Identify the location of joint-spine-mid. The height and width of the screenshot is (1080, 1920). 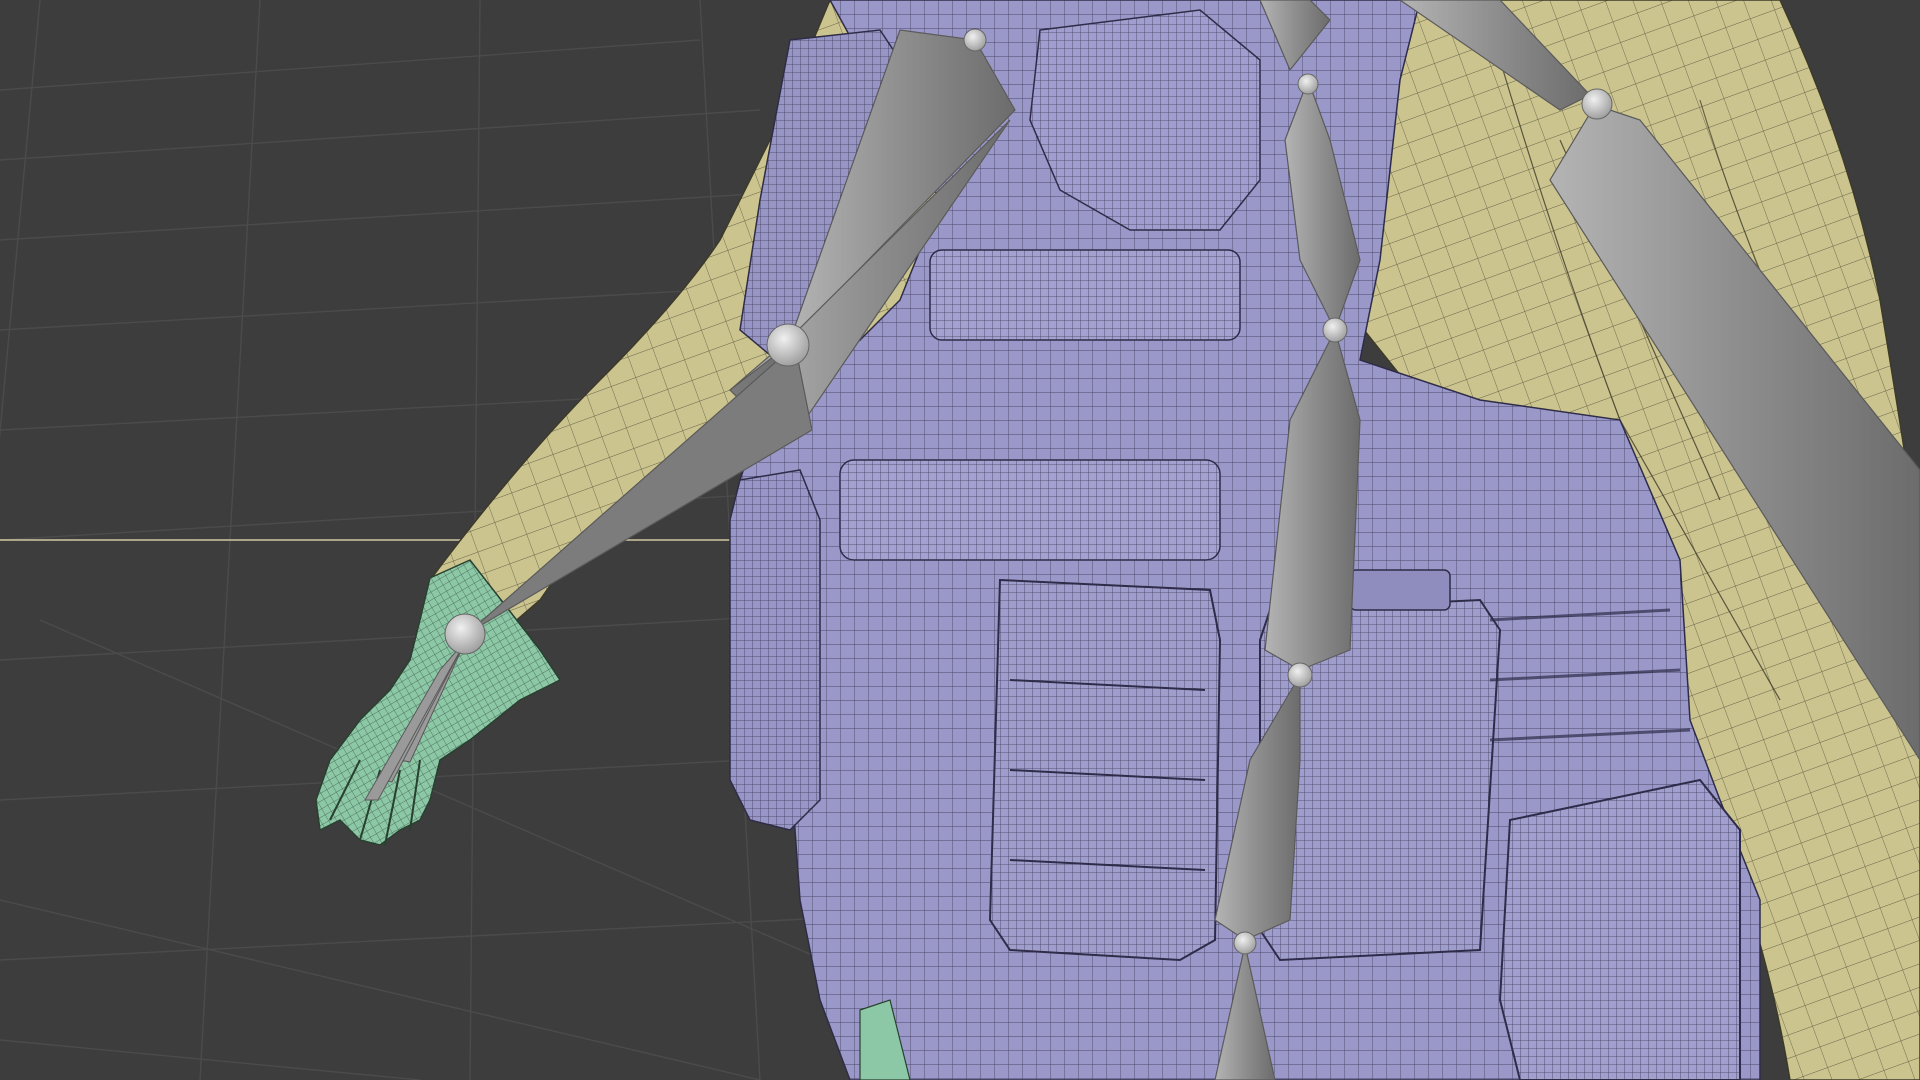
(1335, 330).